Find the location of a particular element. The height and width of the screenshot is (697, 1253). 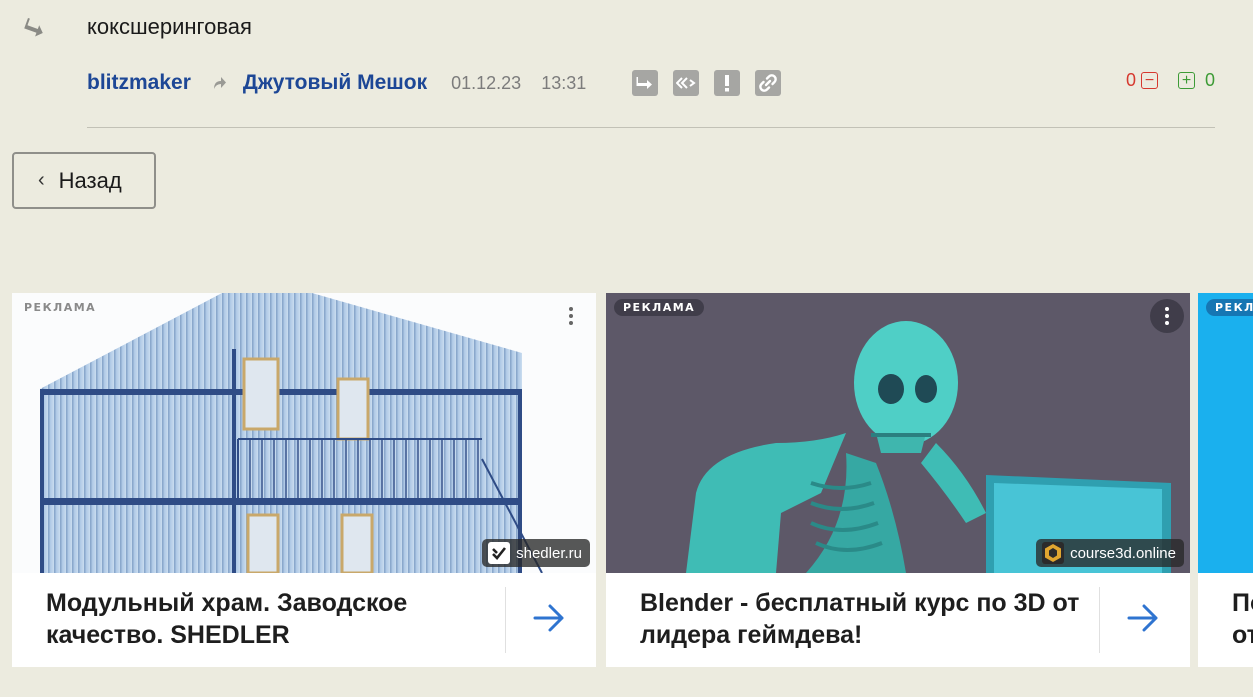

back-chevron-icon: ‹ is located at coordinates (41, 180).